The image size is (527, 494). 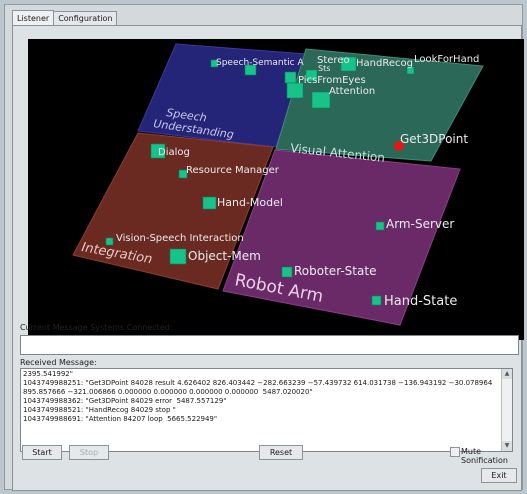 I want to click on mute-sonification-label: Mute Sonification, so click(x=484, y=456).